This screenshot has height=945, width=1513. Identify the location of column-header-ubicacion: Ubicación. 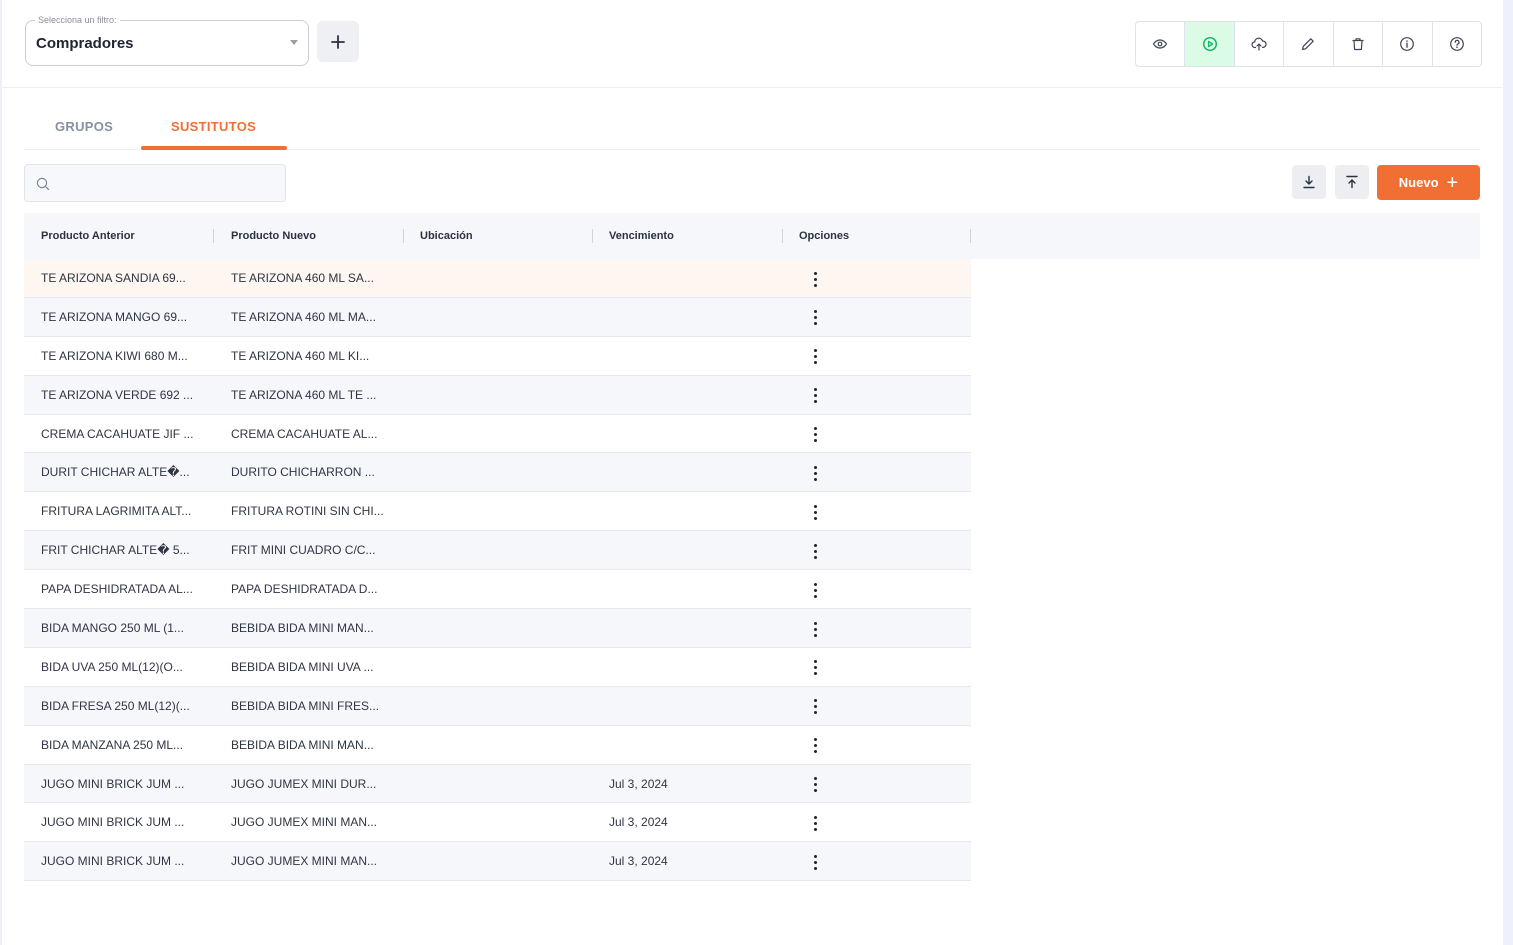
(446, 236).